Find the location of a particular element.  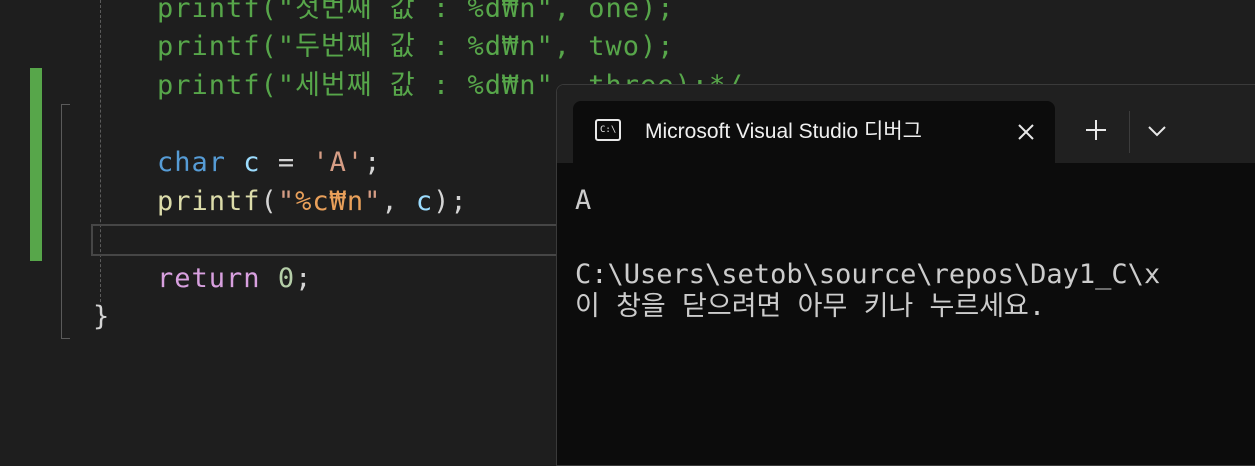

terminal-icon: C:\ is located at coordinates (608, 130).